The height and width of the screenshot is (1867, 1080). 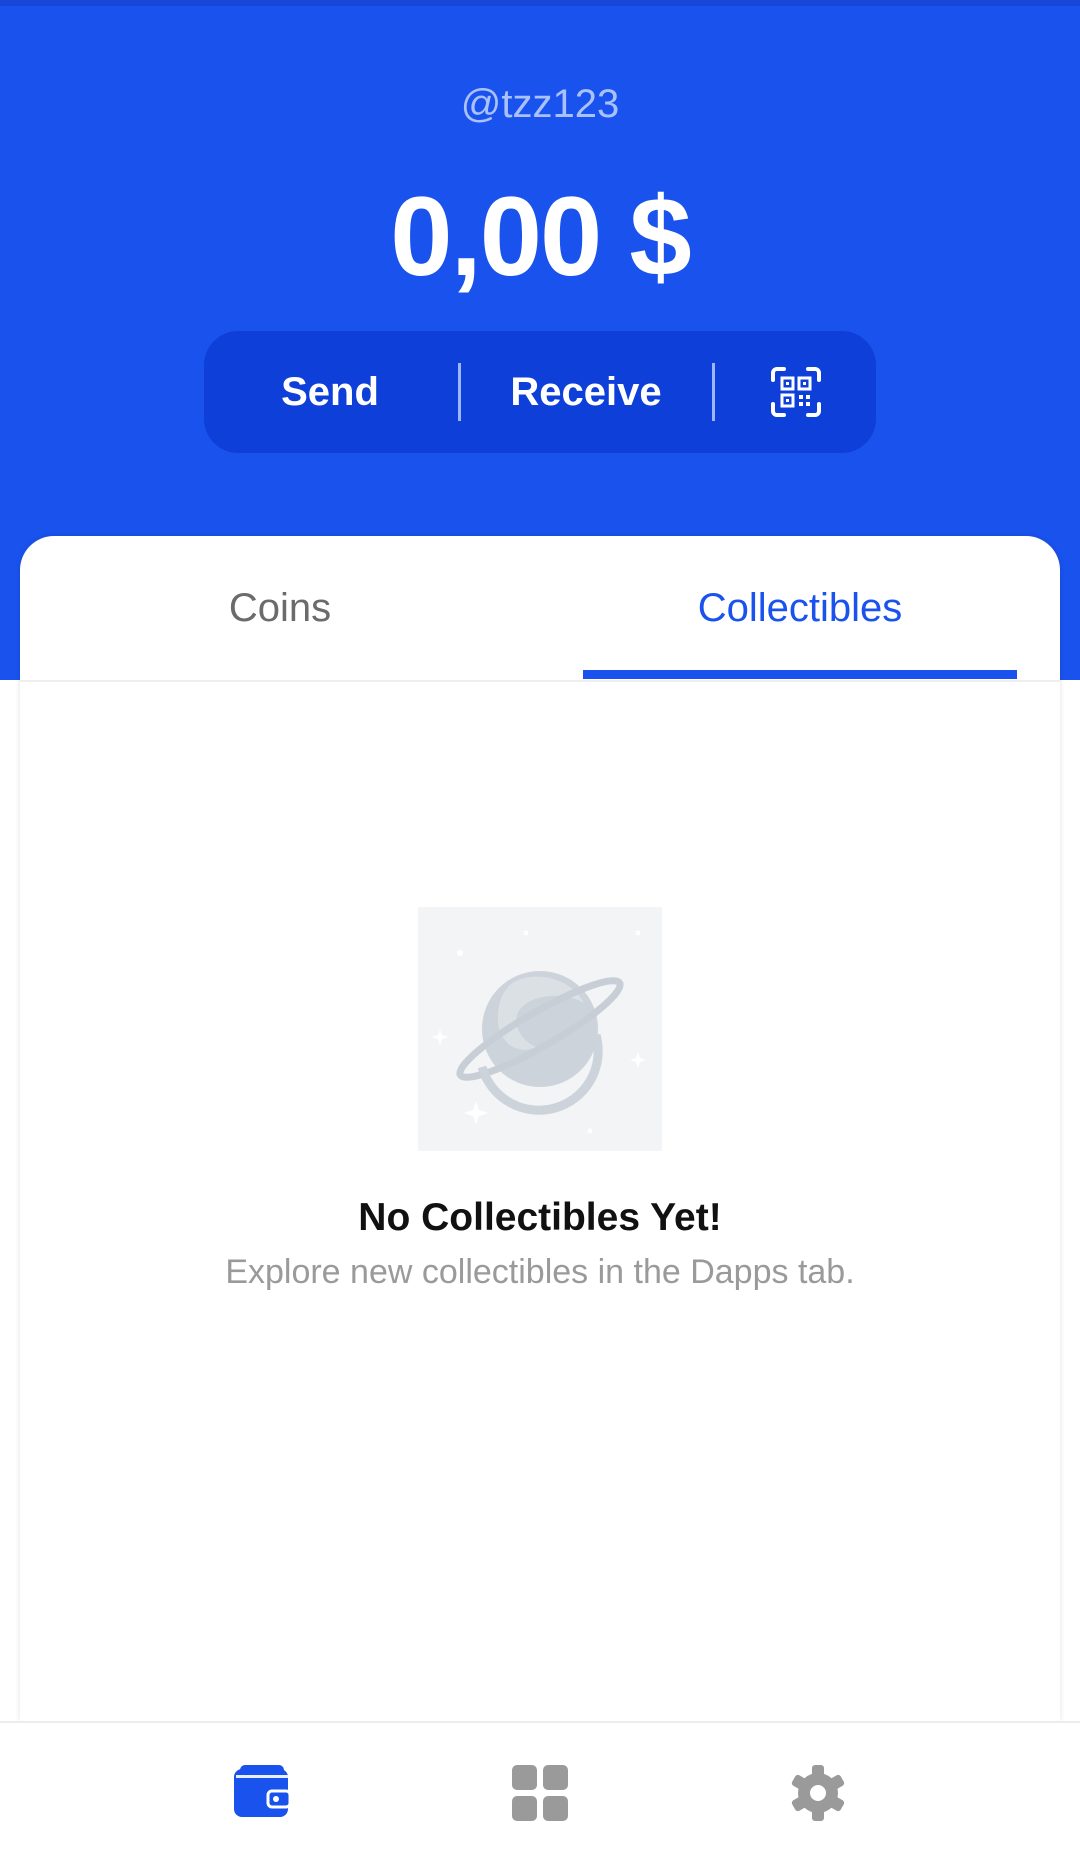 I want to click on asset-tabs: Coins Collectibles, so click(x=540, y=609).